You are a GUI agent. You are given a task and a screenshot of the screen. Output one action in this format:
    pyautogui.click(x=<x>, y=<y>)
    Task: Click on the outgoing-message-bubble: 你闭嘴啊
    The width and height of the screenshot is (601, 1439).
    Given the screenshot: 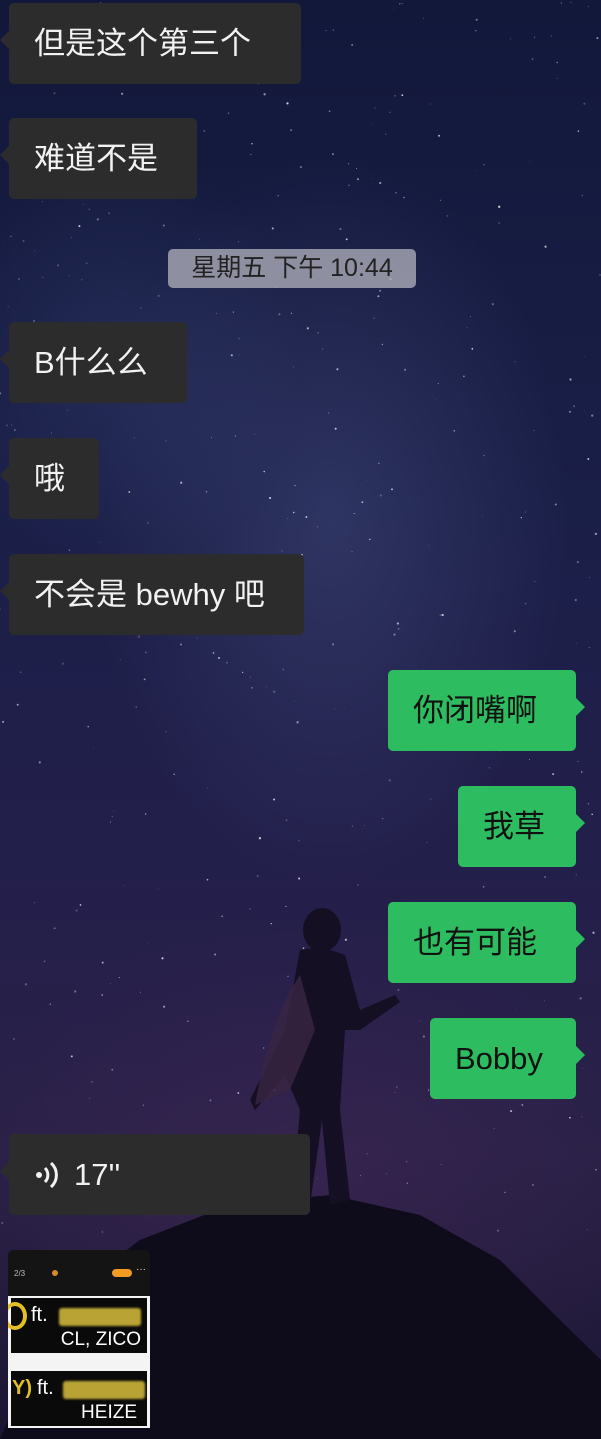 What is the action you would take?
    pyautogui.click(x=486, y=710)
    